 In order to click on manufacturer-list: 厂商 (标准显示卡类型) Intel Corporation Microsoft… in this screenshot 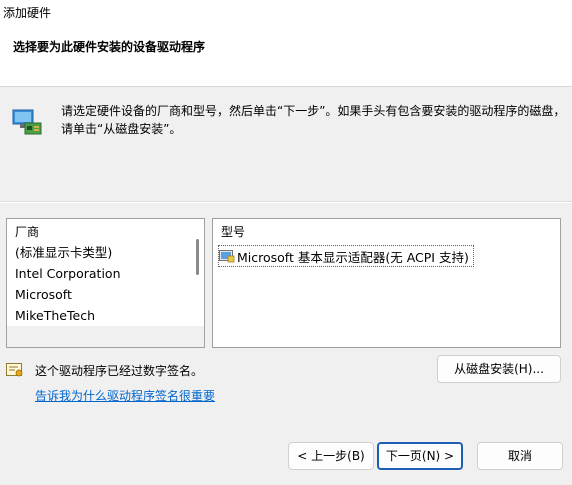, I will do `click(105, 283)`.